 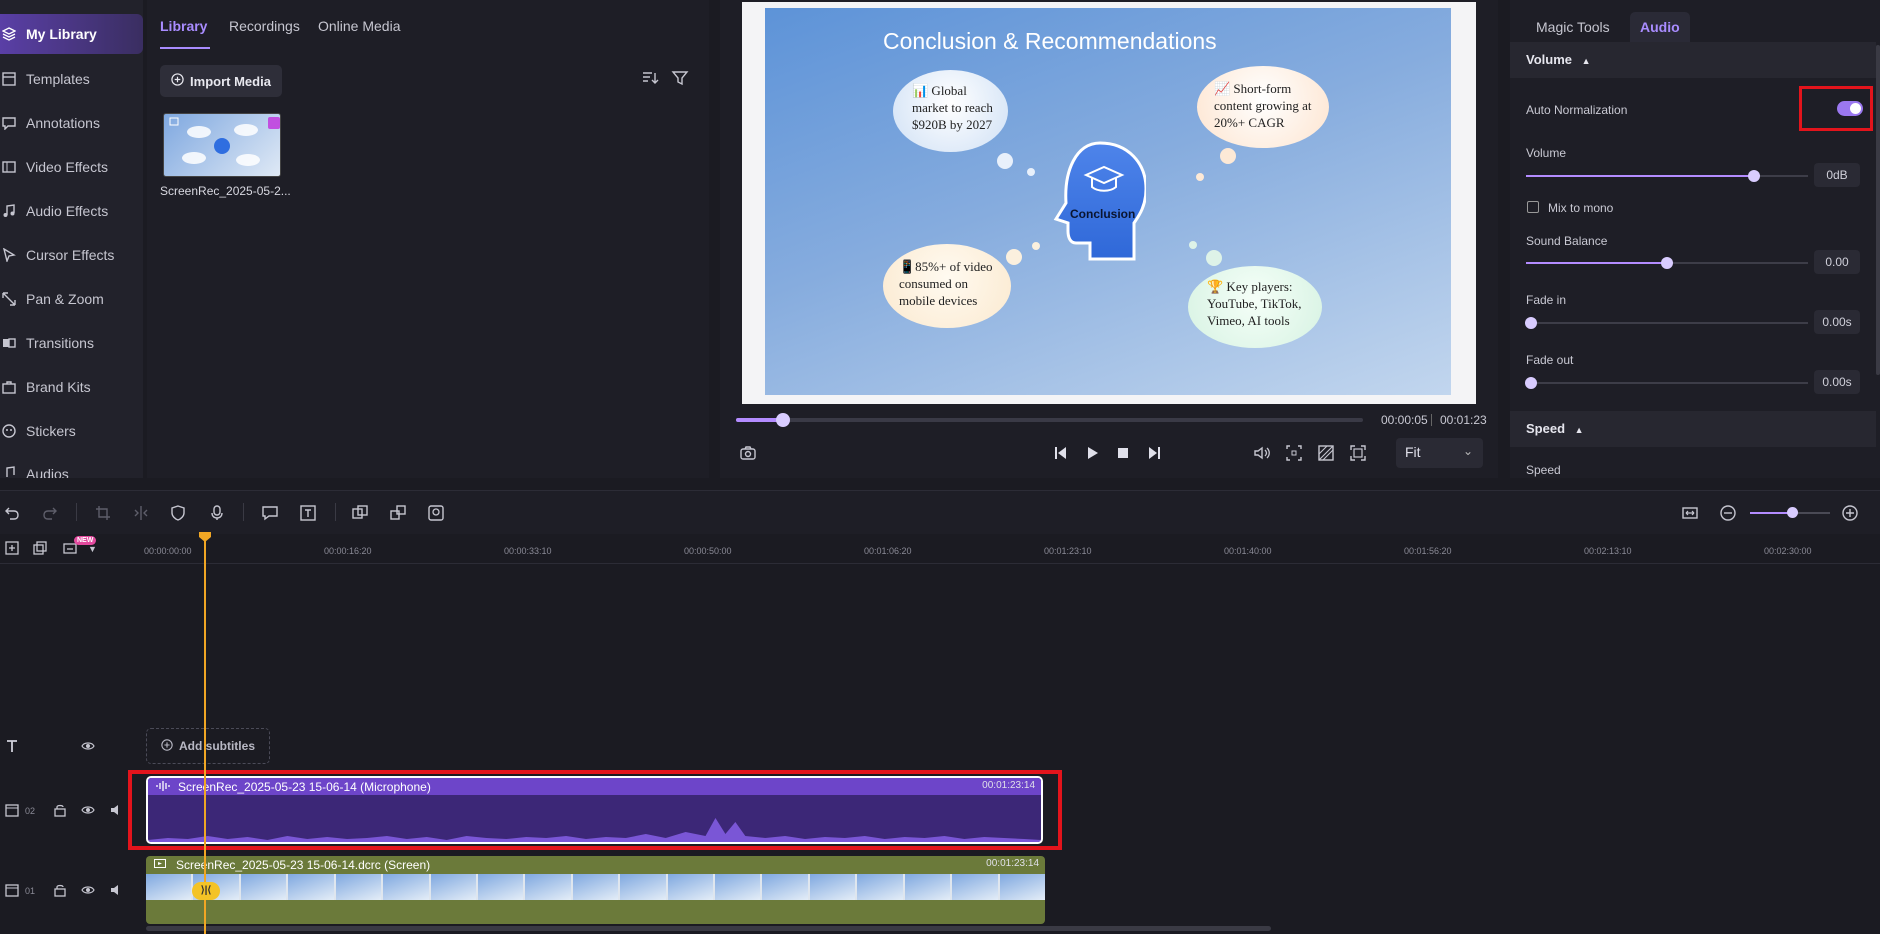 What do you see at coordinates (71, 167) in the screenshot?
I see `nav-video-effects: Video Effects` at bounding box center [71, 167].